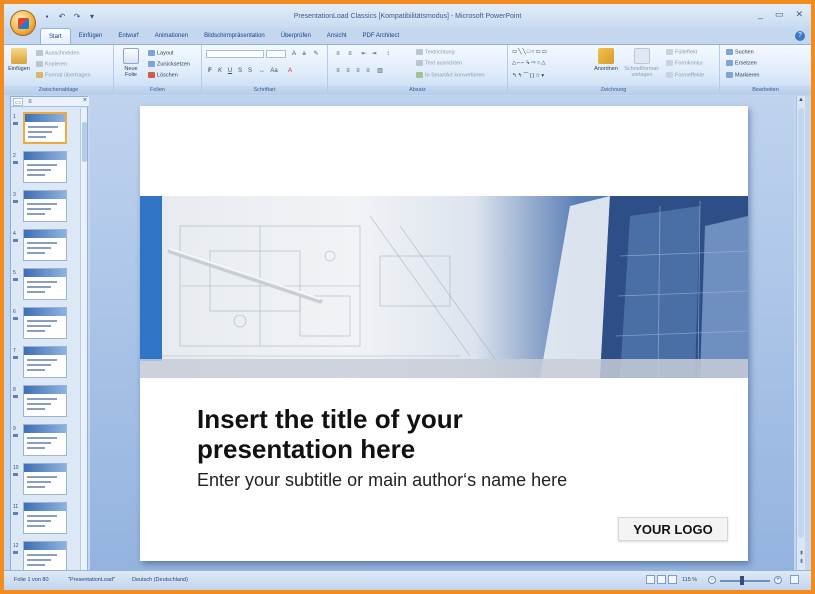 The height and width of the screenshot is (594, 815). I want to click on slide-thumbnail-row: 6, so click(46, 325).